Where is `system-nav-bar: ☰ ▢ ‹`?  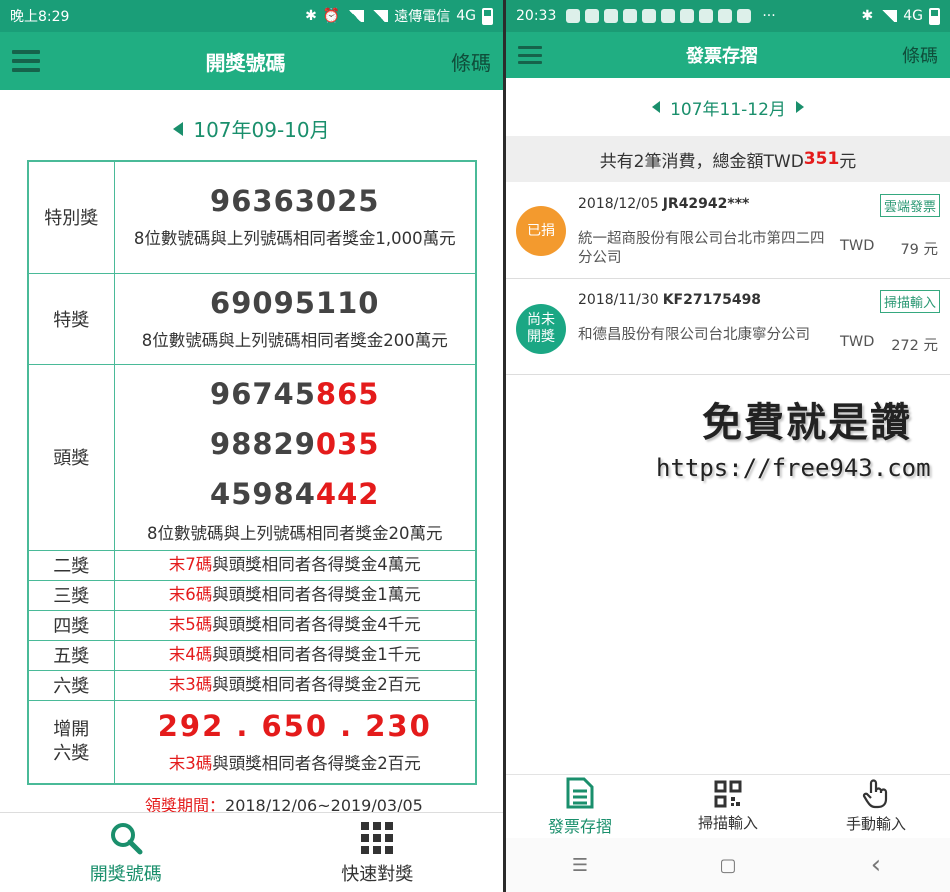
system-nav-bar: ☰ ▢ ‹ is located at coordinates (728, 865).